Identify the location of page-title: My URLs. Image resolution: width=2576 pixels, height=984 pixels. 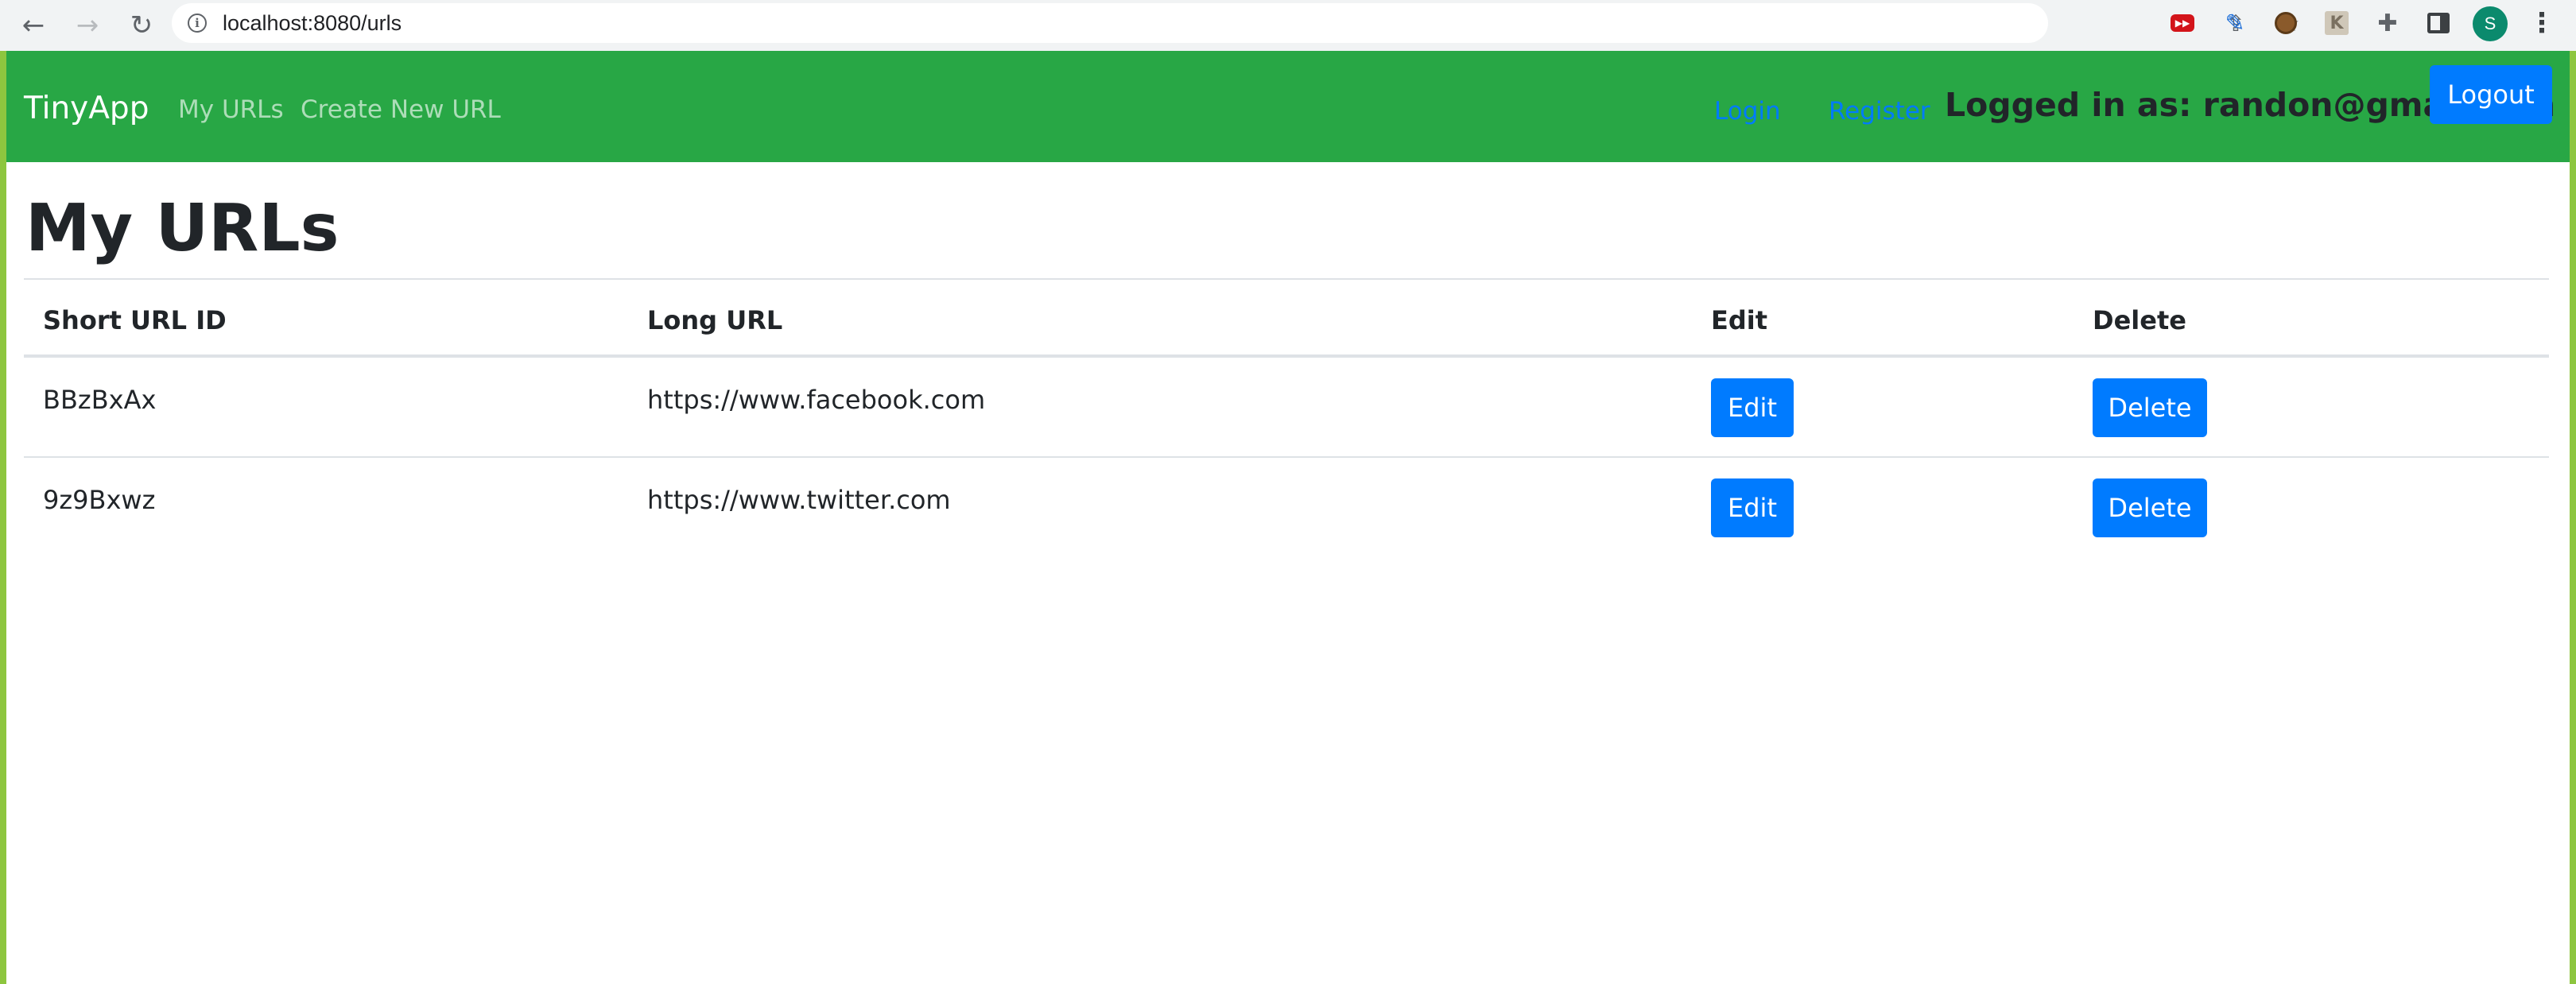
(182, 228).